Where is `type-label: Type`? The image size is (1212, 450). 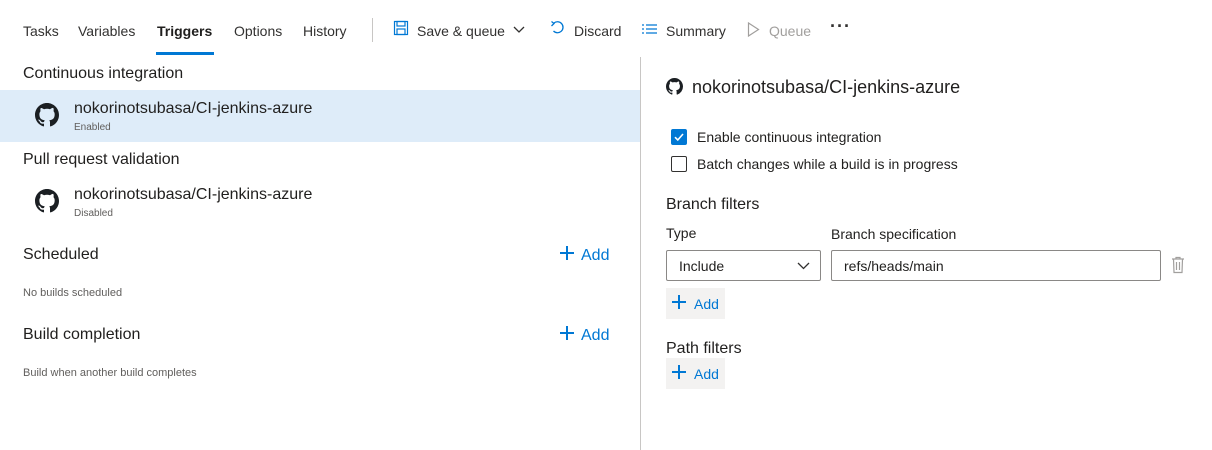 type-label: Type is located at coordinates (681, 233).